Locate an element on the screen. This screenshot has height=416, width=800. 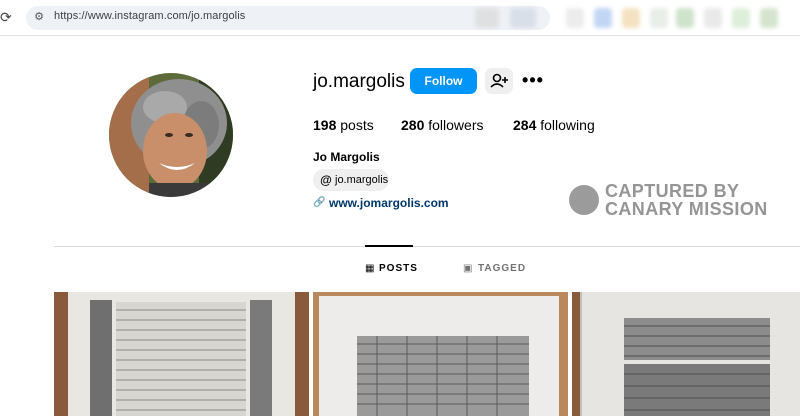
active-tab-indicator is located at coordinates (389, 246).